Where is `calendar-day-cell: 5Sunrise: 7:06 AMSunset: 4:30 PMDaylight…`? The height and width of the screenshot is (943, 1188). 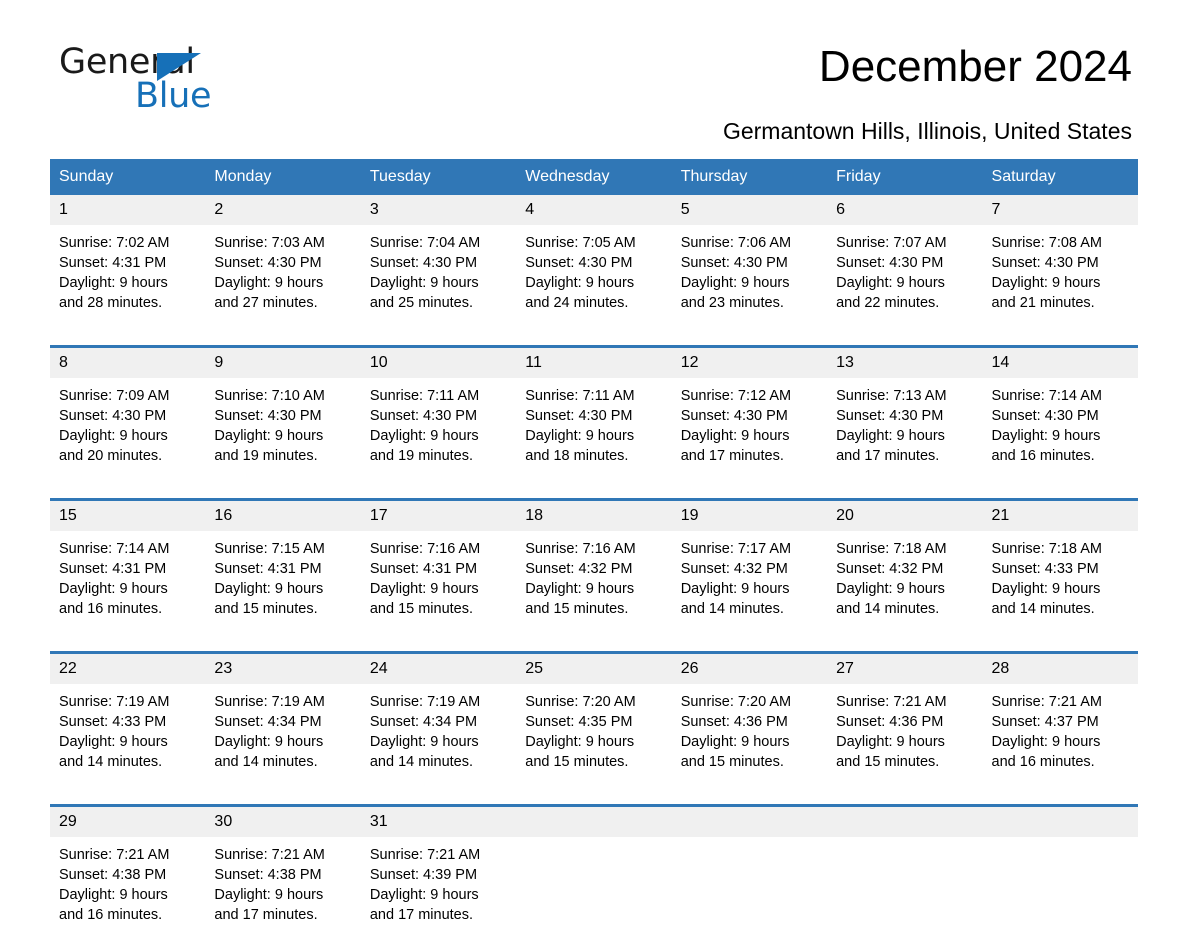
calendar-day-cell: 5Sunrise: 7:06 AMSunset: 4:30 PMDaylight… is located at coordinates (749, 263).